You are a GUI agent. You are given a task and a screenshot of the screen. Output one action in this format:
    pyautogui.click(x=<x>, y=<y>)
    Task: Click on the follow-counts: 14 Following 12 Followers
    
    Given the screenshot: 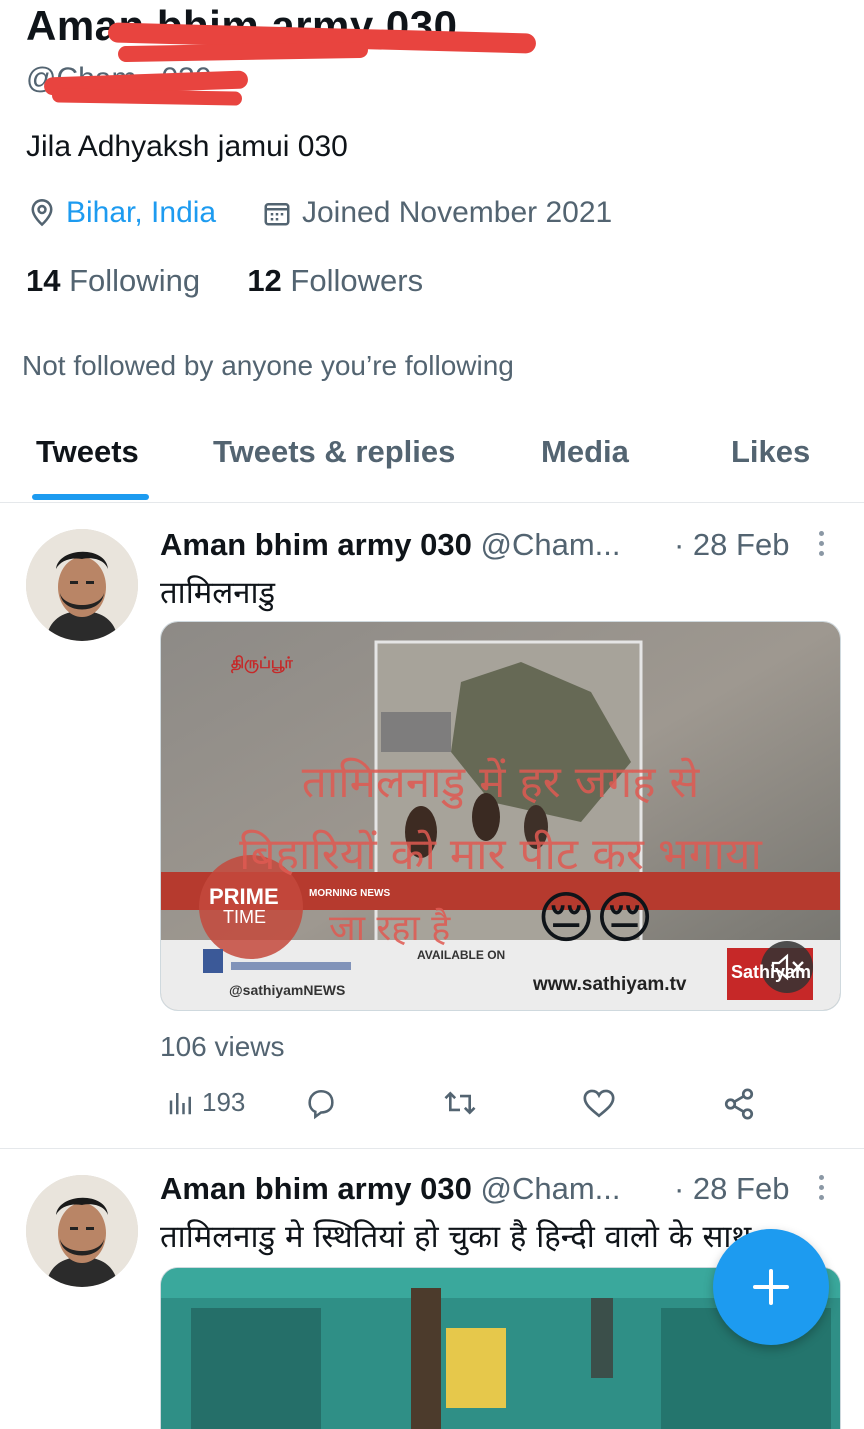 What is the action you would take?
    pyautogui.click(x=224, y=281)
    